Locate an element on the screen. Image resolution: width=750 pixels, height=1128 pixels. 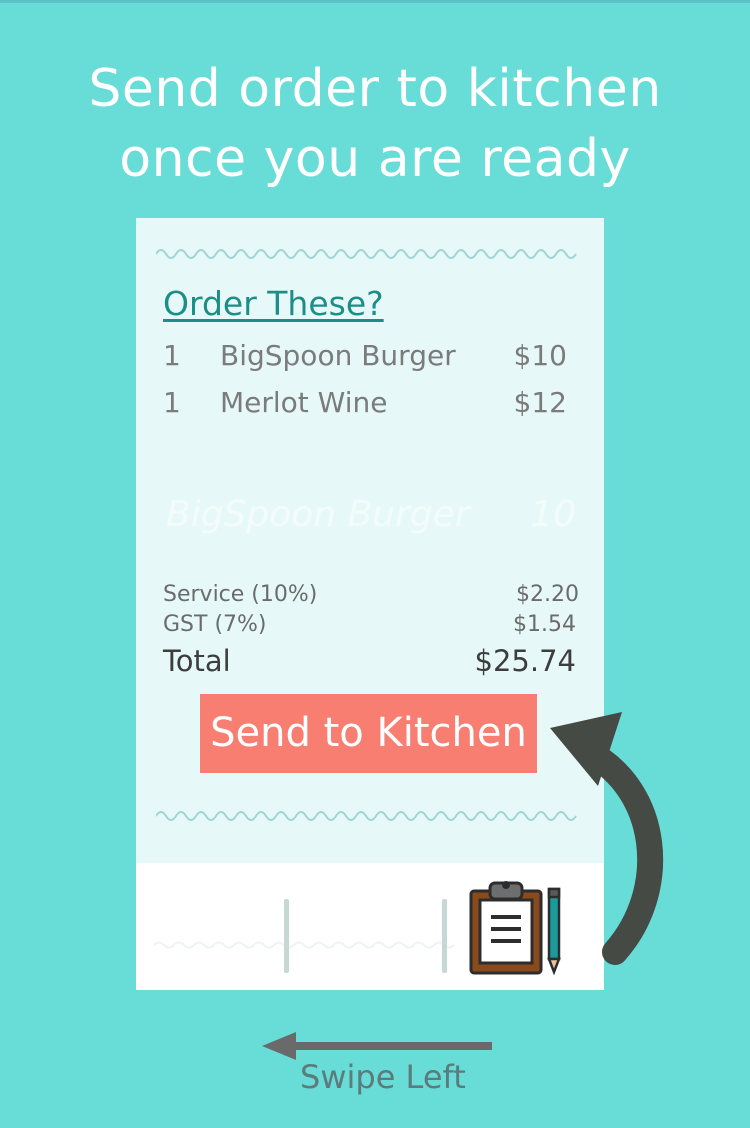
ghost-item-name: BigSpoon Burger is located at coordinates (318, 514).